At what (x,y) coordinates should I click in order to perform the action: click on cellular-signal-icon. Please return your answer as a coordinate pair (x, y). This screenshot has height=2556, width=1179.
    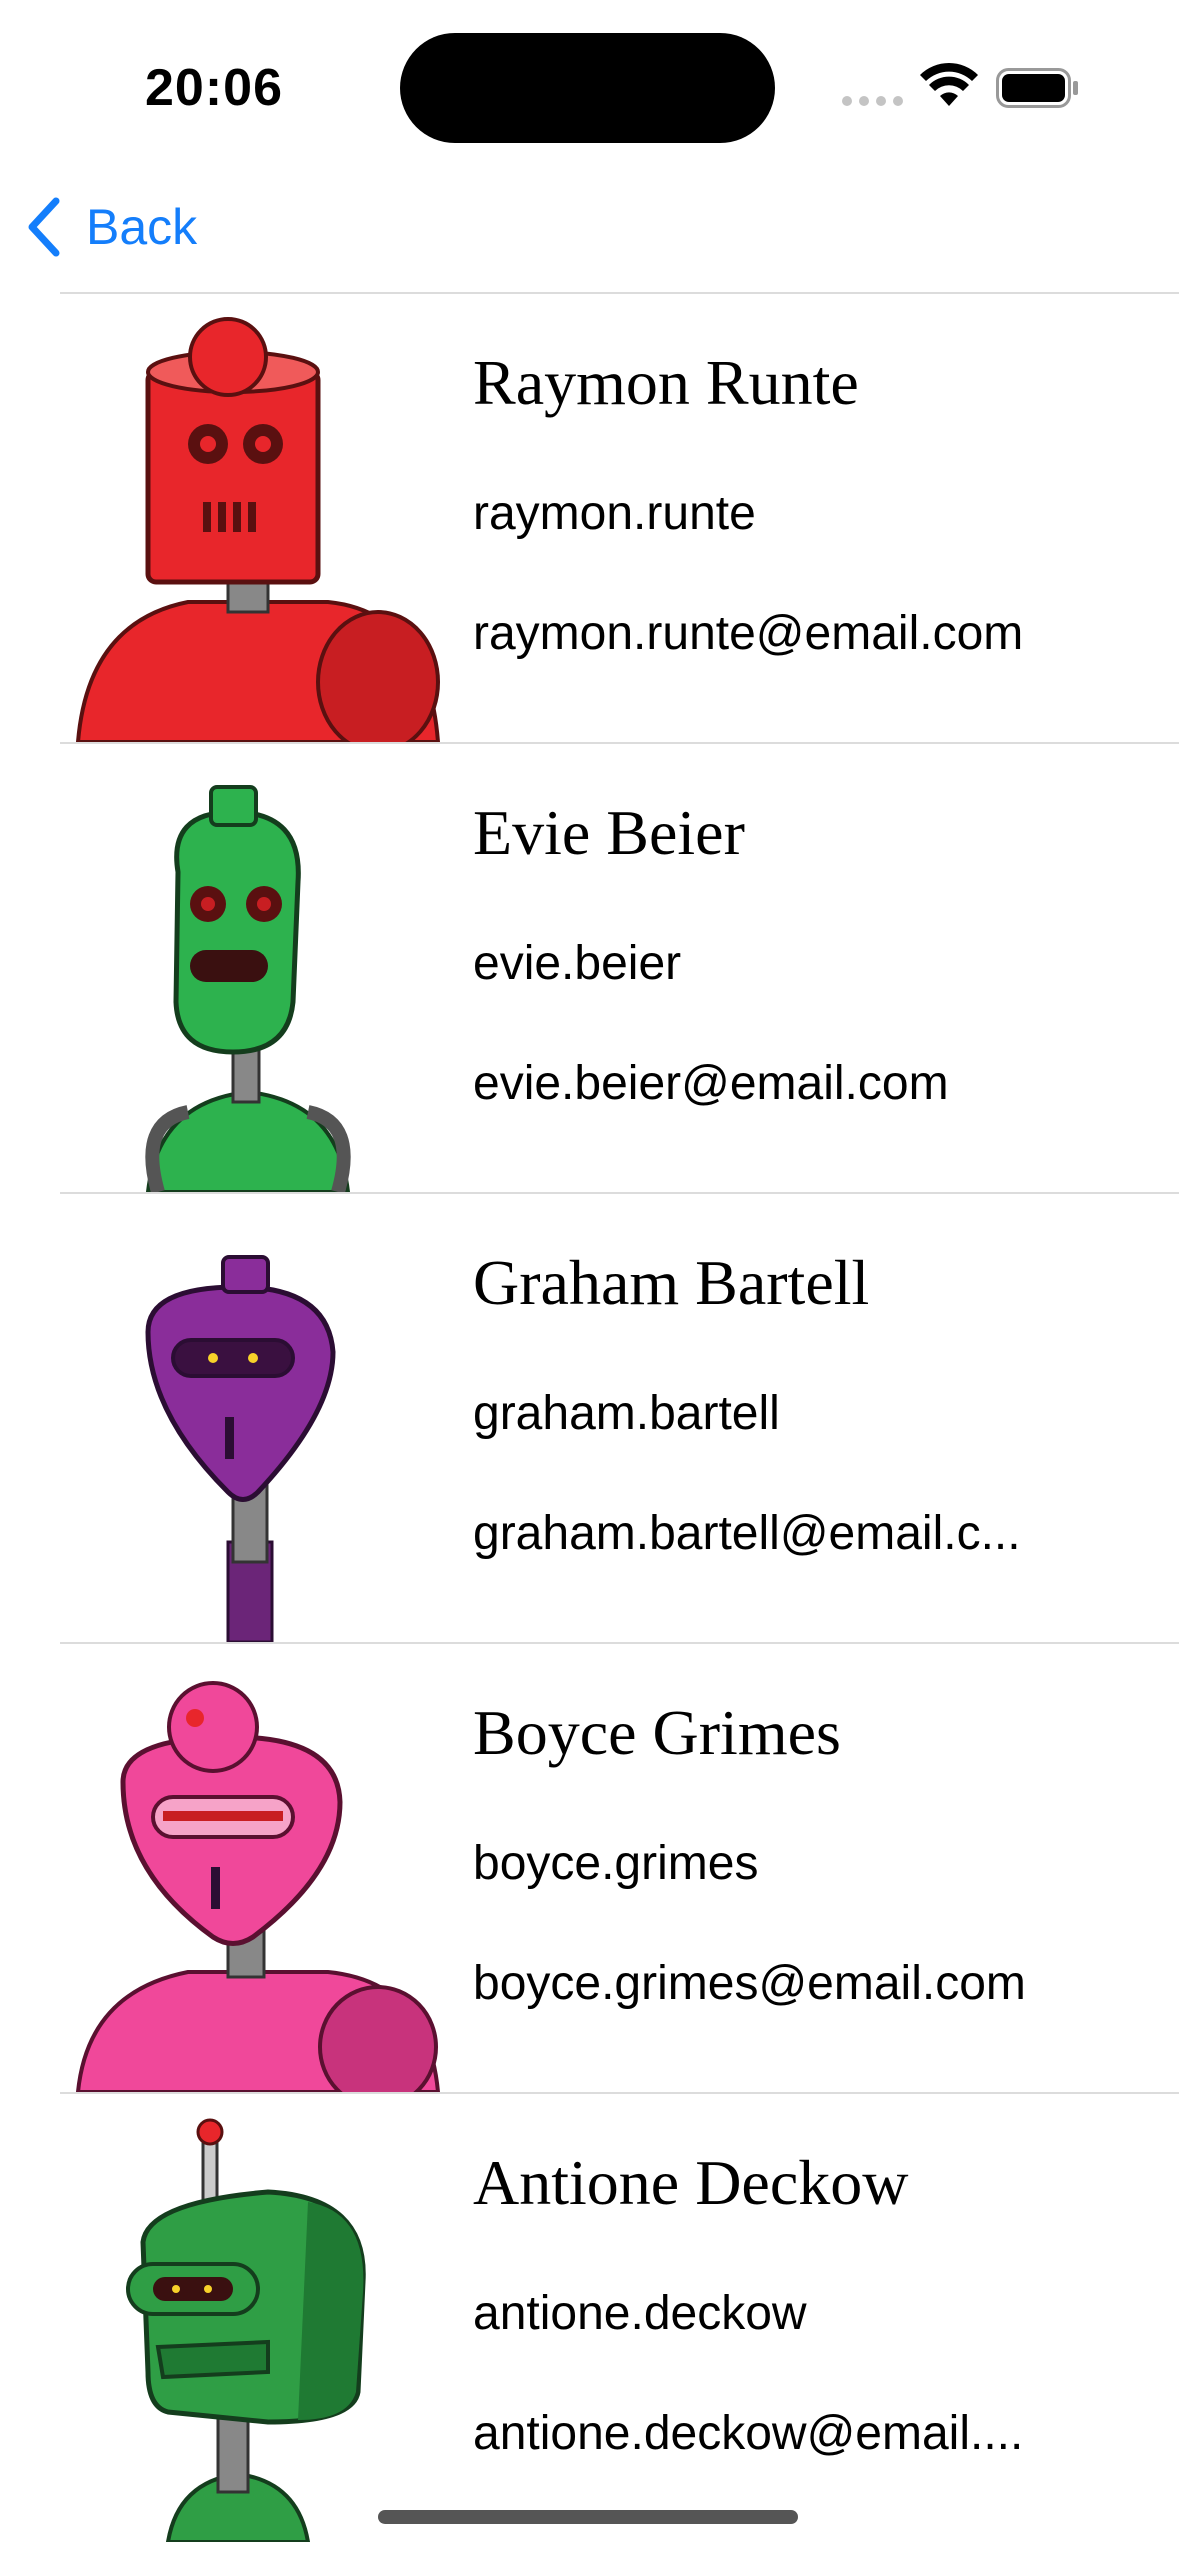
    Looking at the image, I should click on (872, 101).